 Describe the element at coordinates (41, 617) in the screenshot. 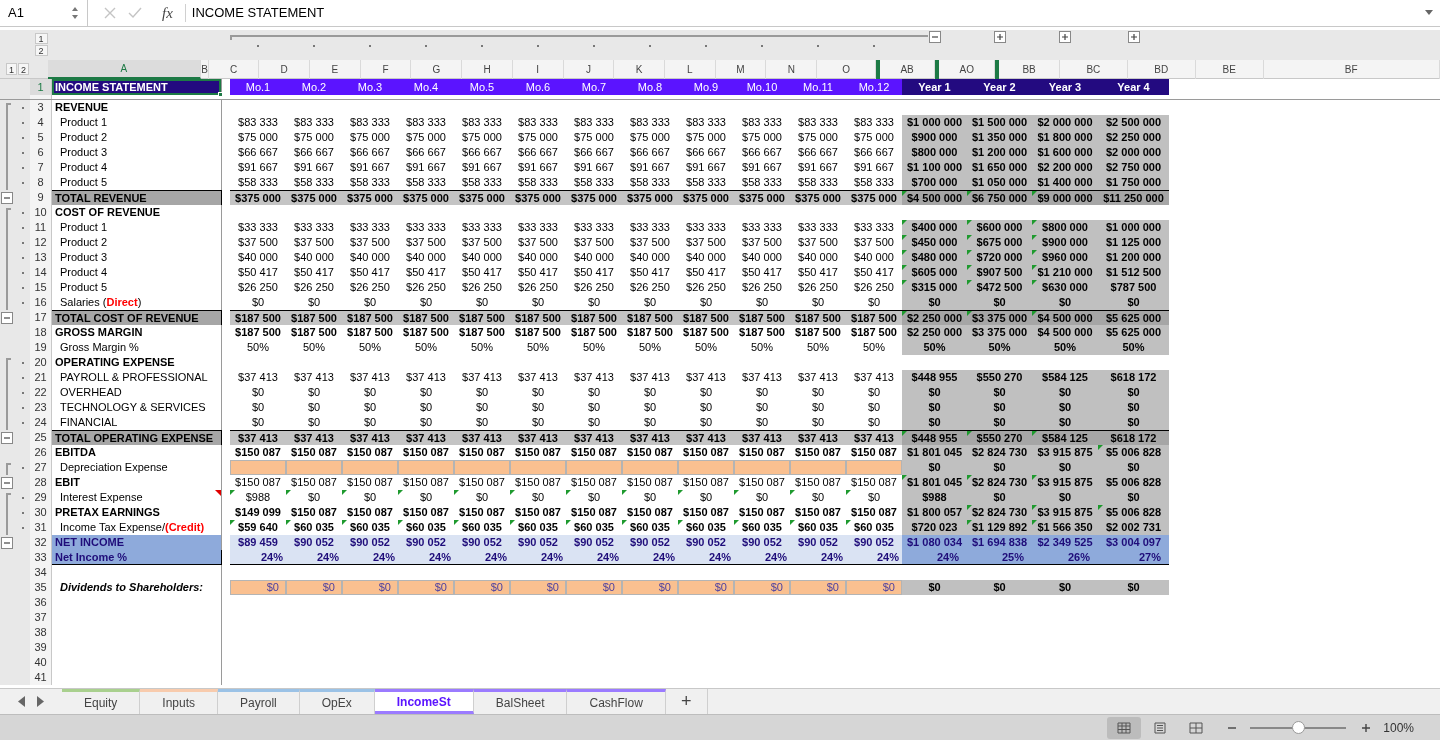

I see `row-number: 37` at that location.